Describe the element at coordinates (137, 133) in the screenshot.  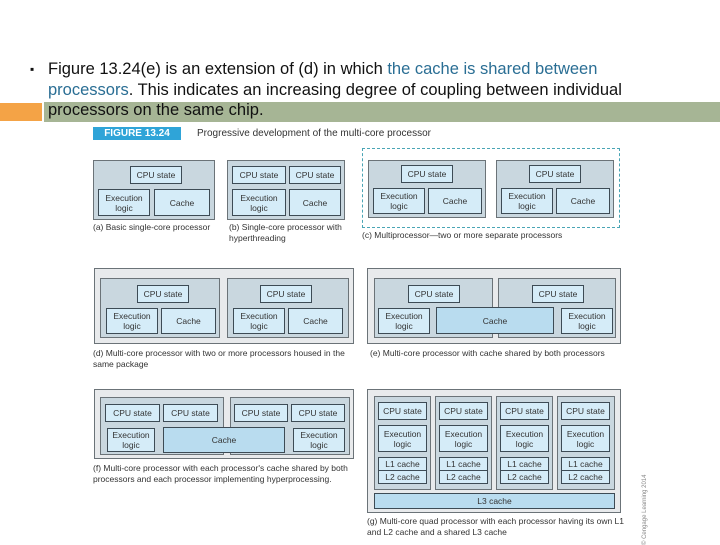
I see `figure-tag: FIGURE 13.24` at that location.